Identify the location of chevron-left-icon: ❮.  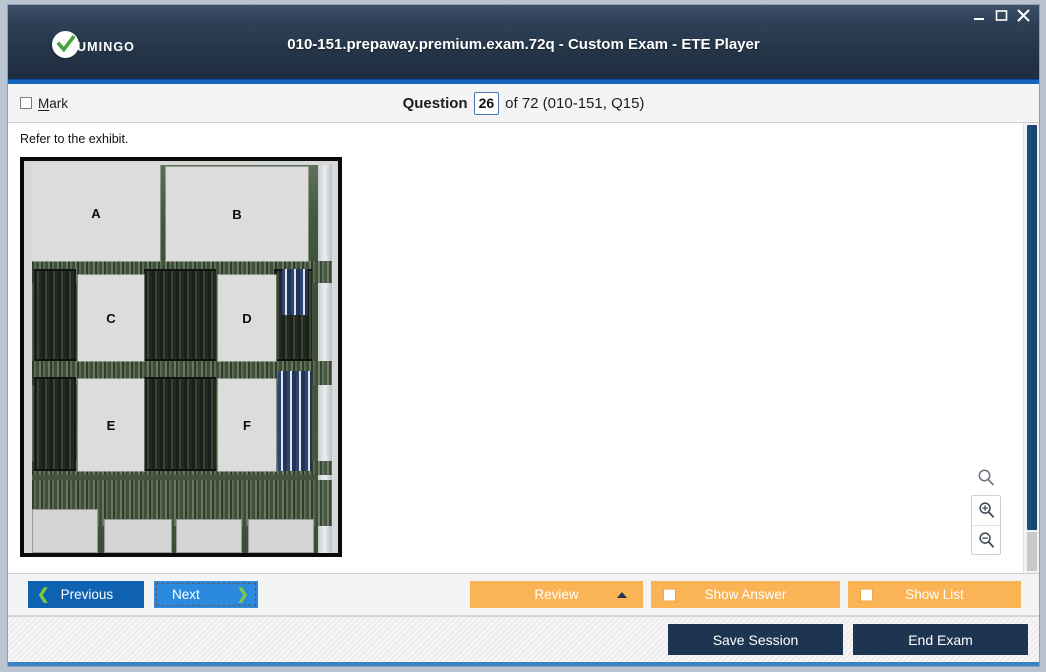
(43, 594).